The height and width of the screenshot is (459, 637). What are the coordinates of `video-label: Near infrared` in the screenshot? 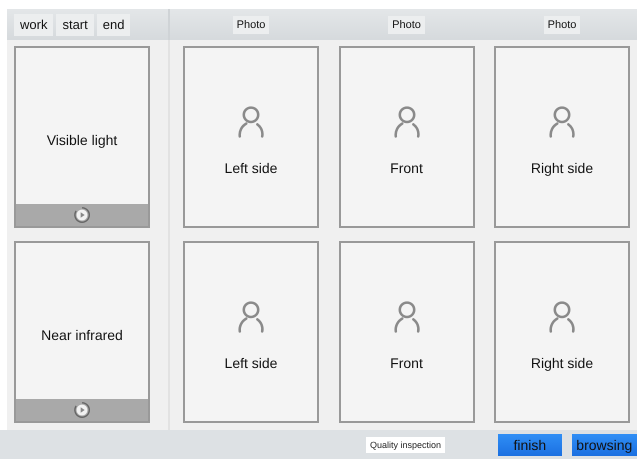 It's located at (82, 335).